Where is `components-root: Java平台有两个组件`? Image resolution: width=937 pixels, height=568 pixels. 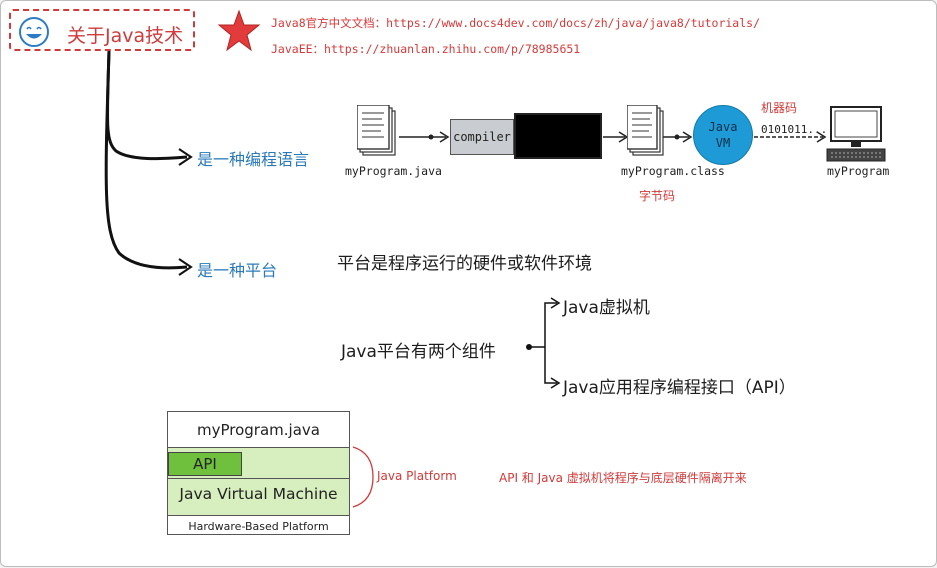 components-root: Java平台有两个组件 is located at coordinates (418, 352).